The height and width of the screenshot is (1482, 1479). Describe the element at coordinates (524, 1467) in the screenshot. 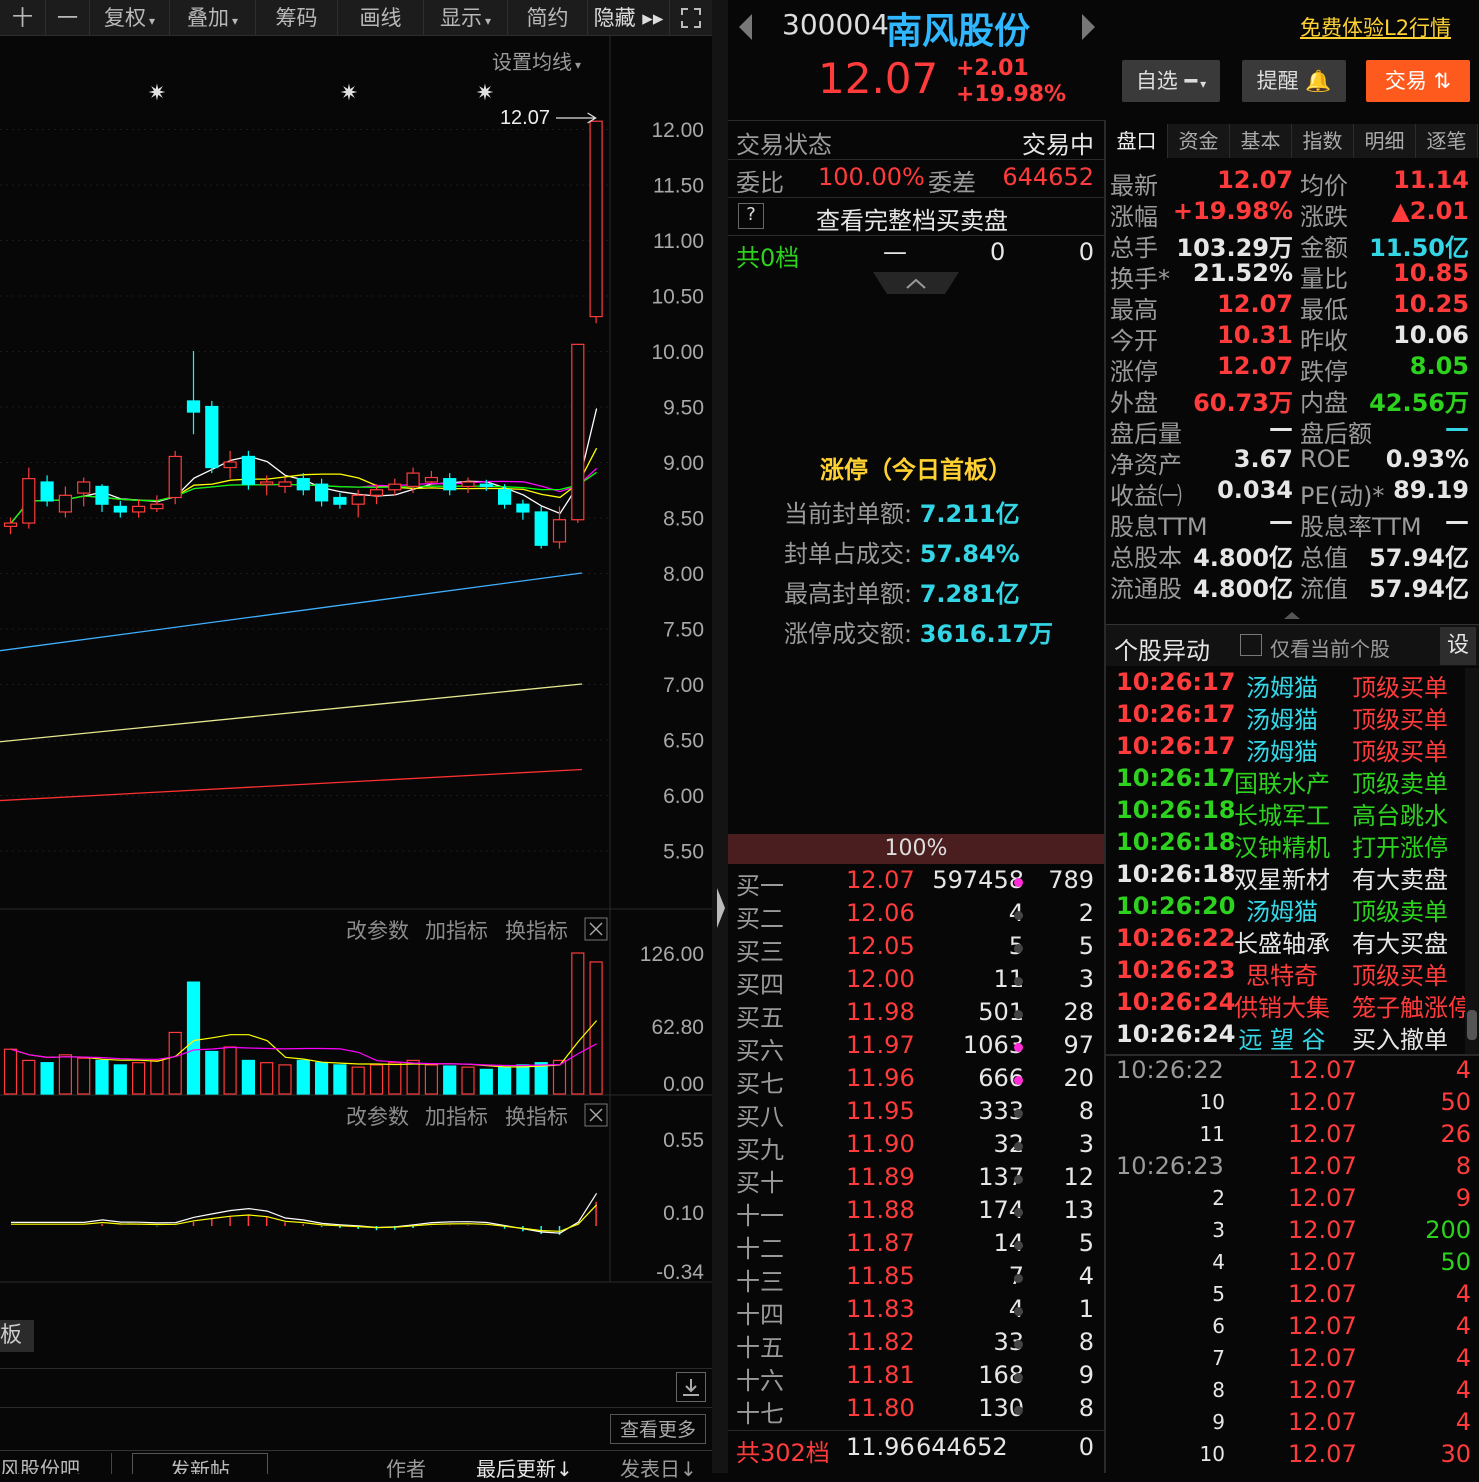

I see `last-updated-column: 最后更新↓` at that location.